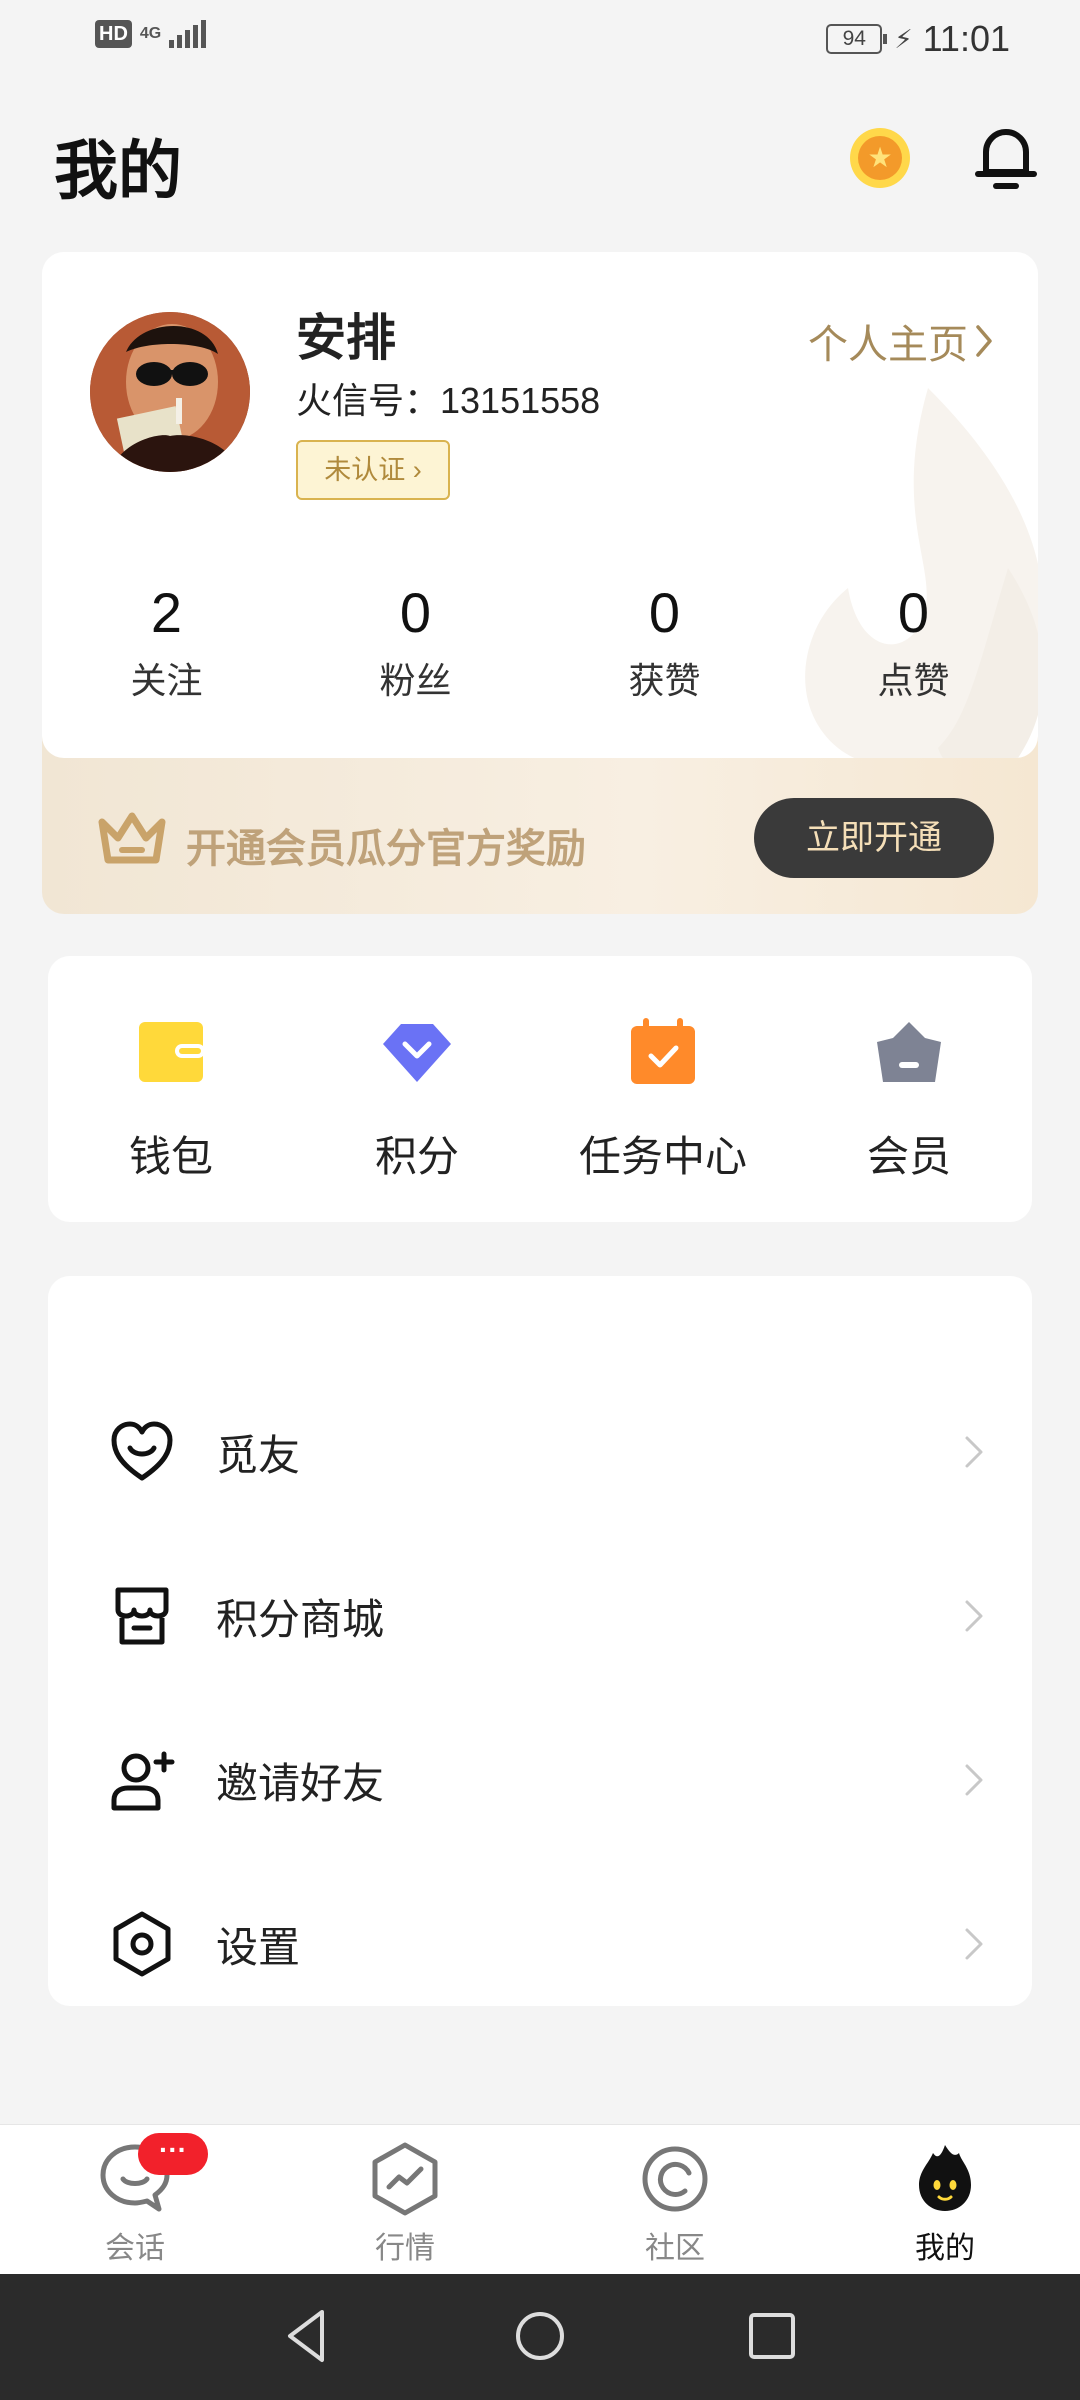  I want to click on vip-promo-text: 开通会员瓜分官方奖励, so click(386, 849).